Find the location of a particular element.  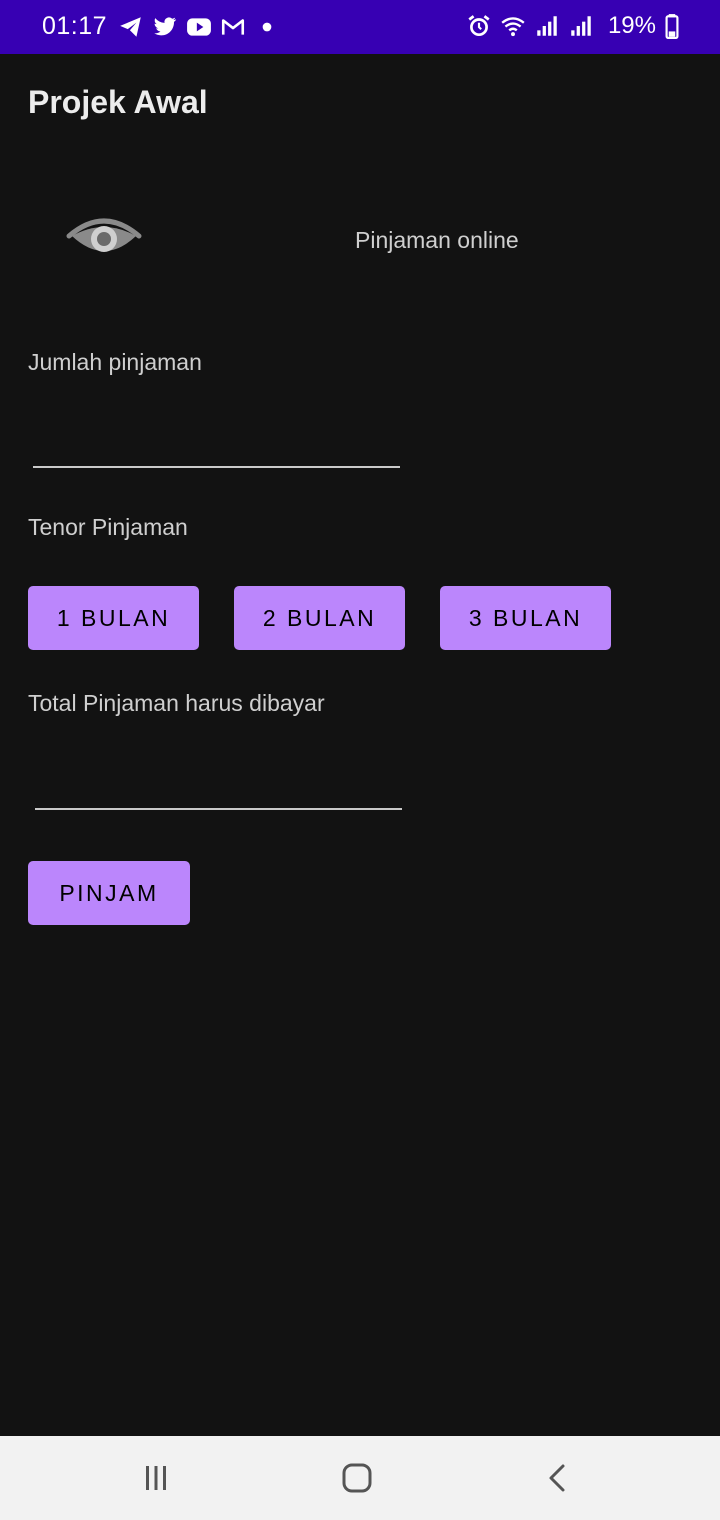

home-icon is located at coordinates (357, 1478).